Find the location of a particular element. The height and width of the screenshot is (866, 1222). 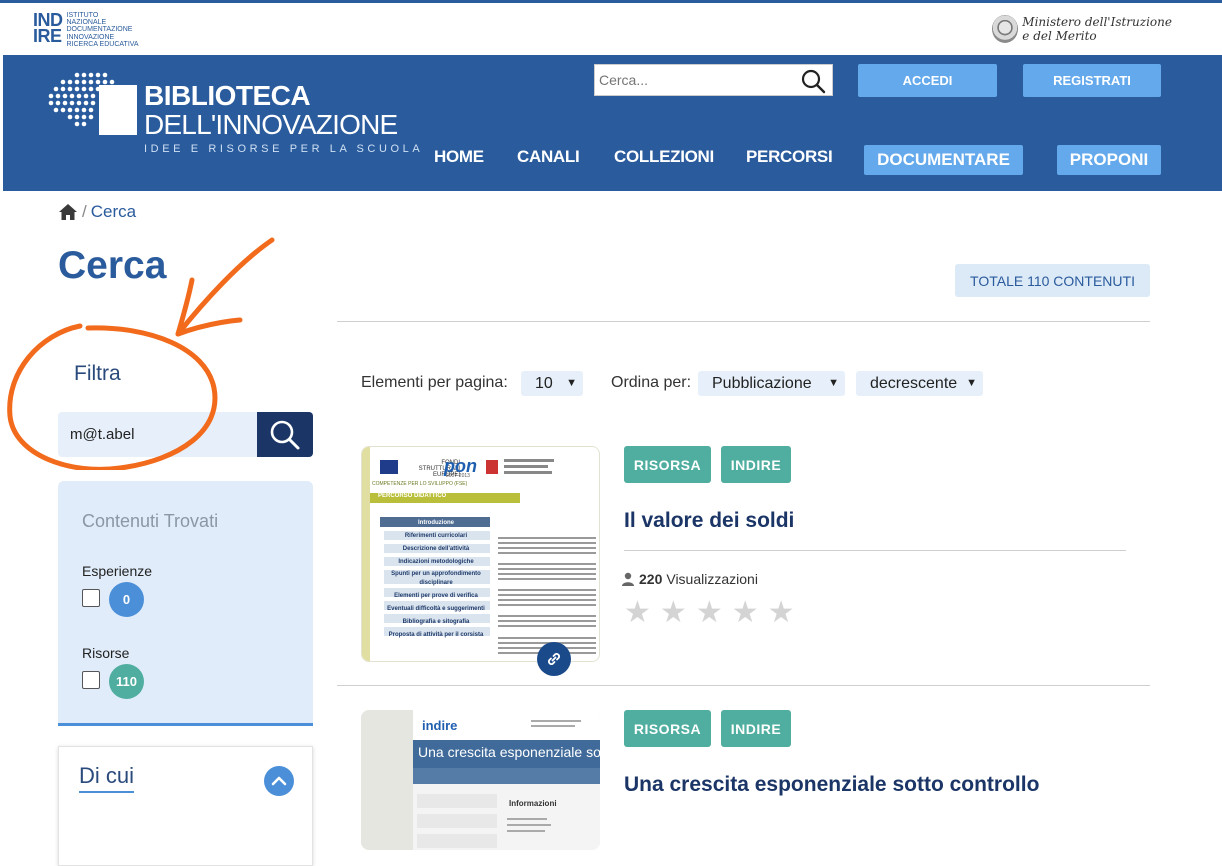

dicui-title: Di cui is located at coordinates (107, 778).